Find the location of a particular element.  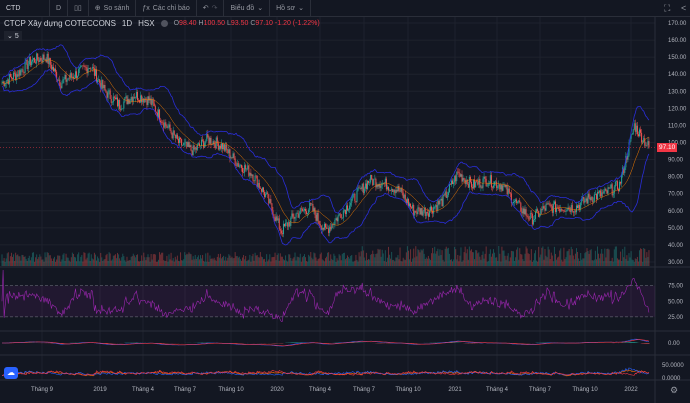

indicators-toggle: ⌄ 5 is located at coordinates (13, 36).